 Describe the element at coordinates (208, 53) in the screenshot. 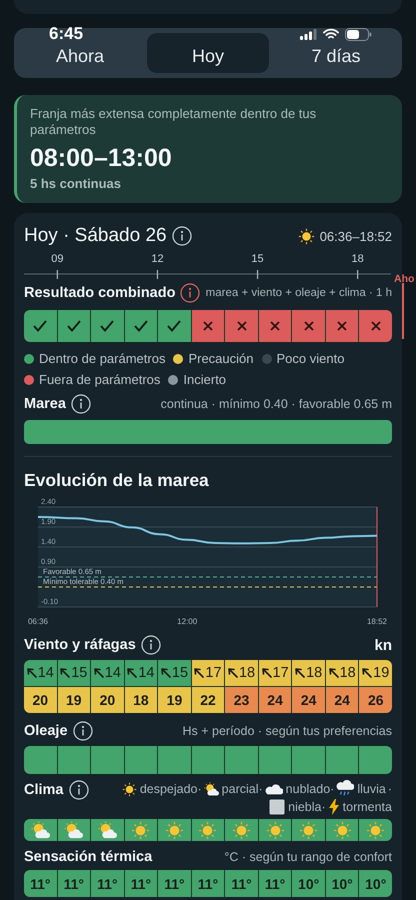

I see `tab: Hoy` at that location.